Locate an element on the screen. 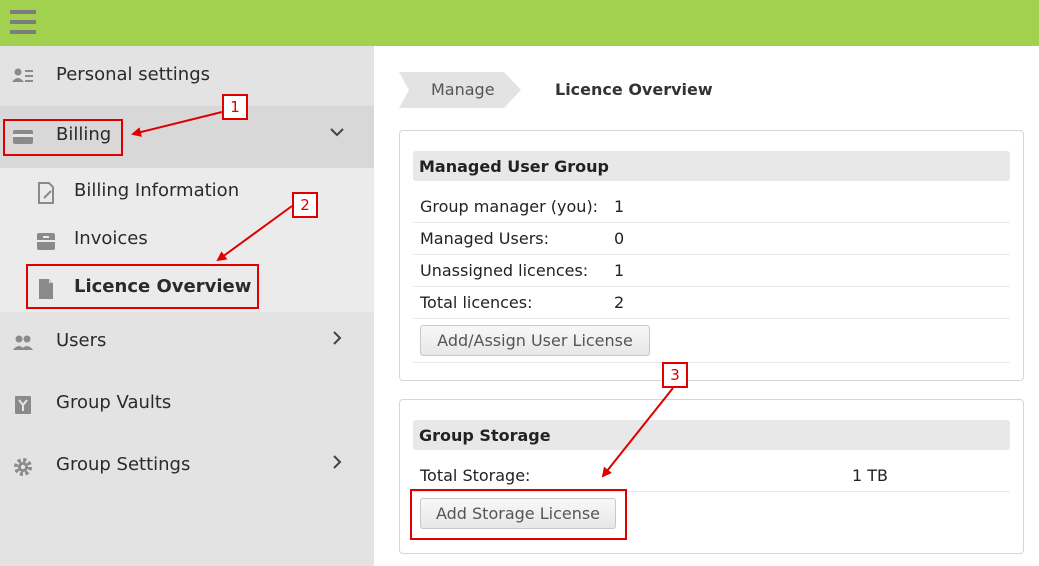  sidebar-item-group-settings: Group Settings is located at coordinates (187, 467).